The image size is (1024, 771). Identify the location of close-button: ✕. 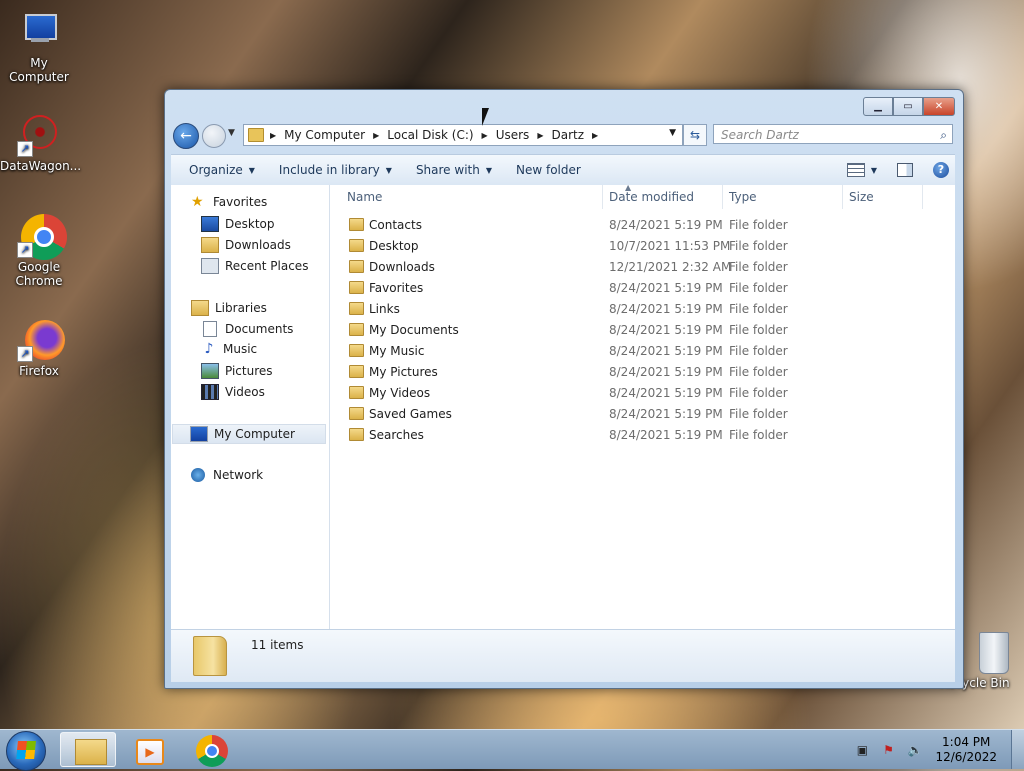
(939, 106).